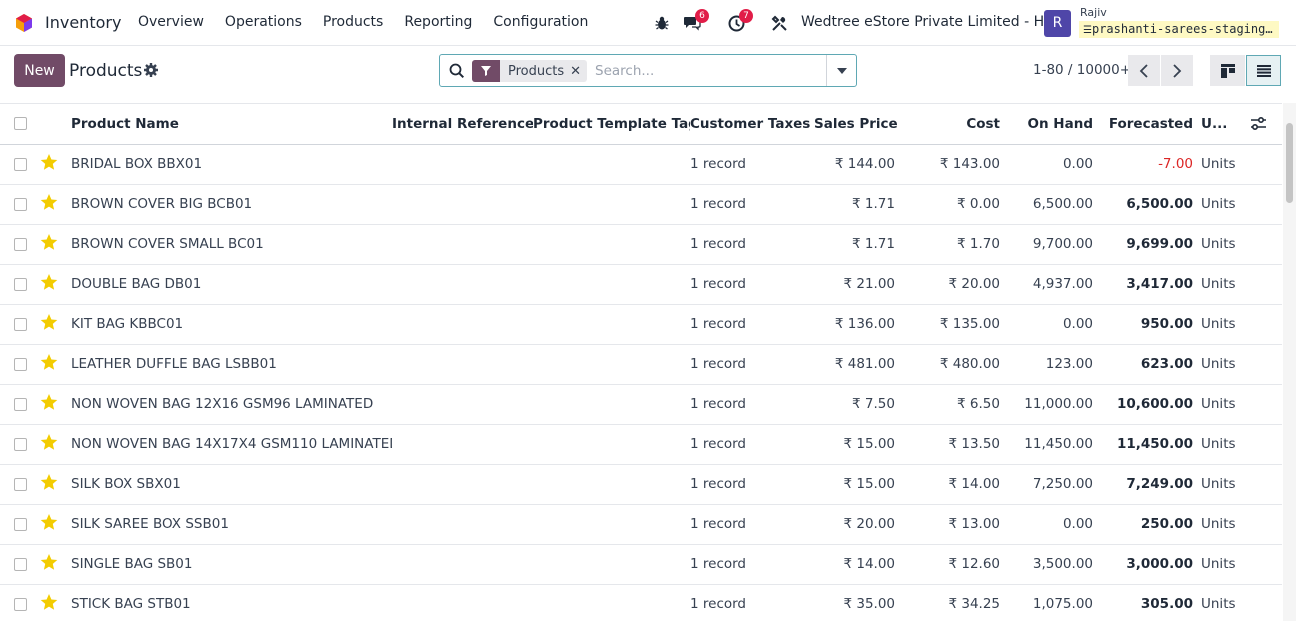  What do you see at coordinates (869, 484) in the screenshot?
I see `sales-price: ₹ 15.00` at bounding box center [869, 484].